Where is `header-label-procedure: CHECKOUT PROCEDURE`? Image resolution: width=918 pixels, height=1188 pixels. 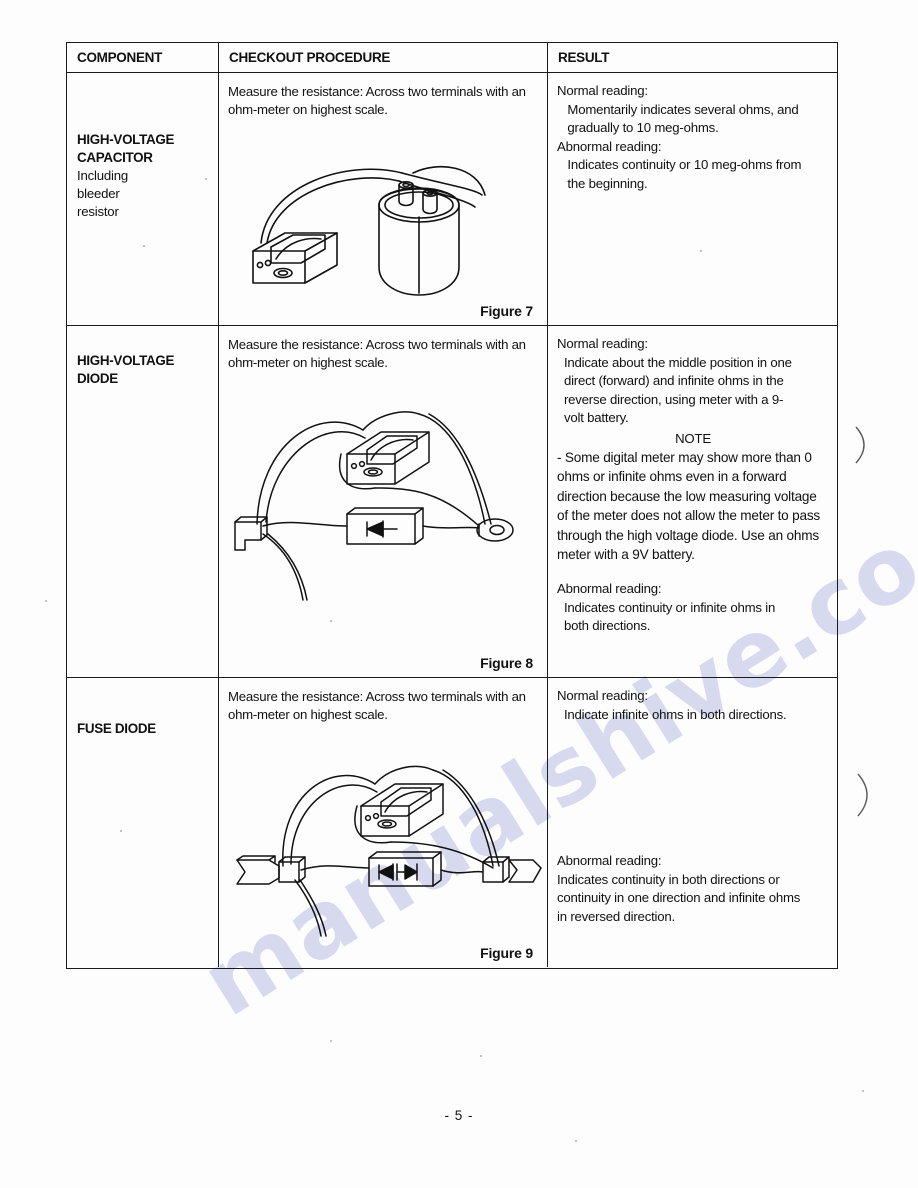 header-label-procedure: CHECKOUT PROCEDURE is located at coordinates (310, 57).